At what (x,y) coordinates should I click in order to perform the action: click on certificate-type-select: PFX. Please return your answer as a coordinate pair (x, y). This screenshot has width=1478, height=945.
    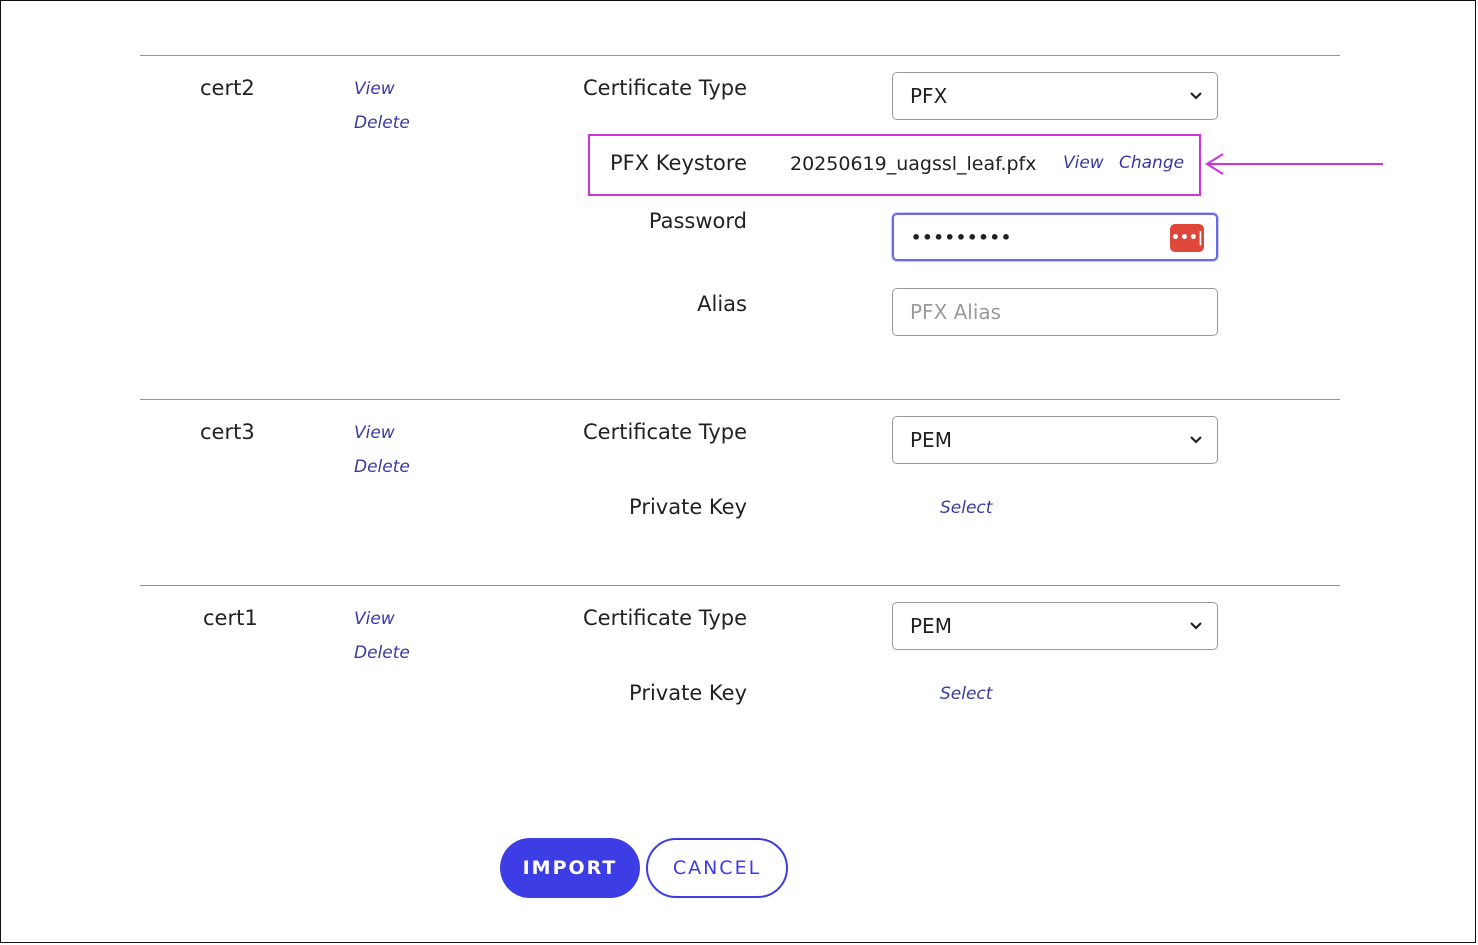
    Looking at the image, I should click on (1055, 96).